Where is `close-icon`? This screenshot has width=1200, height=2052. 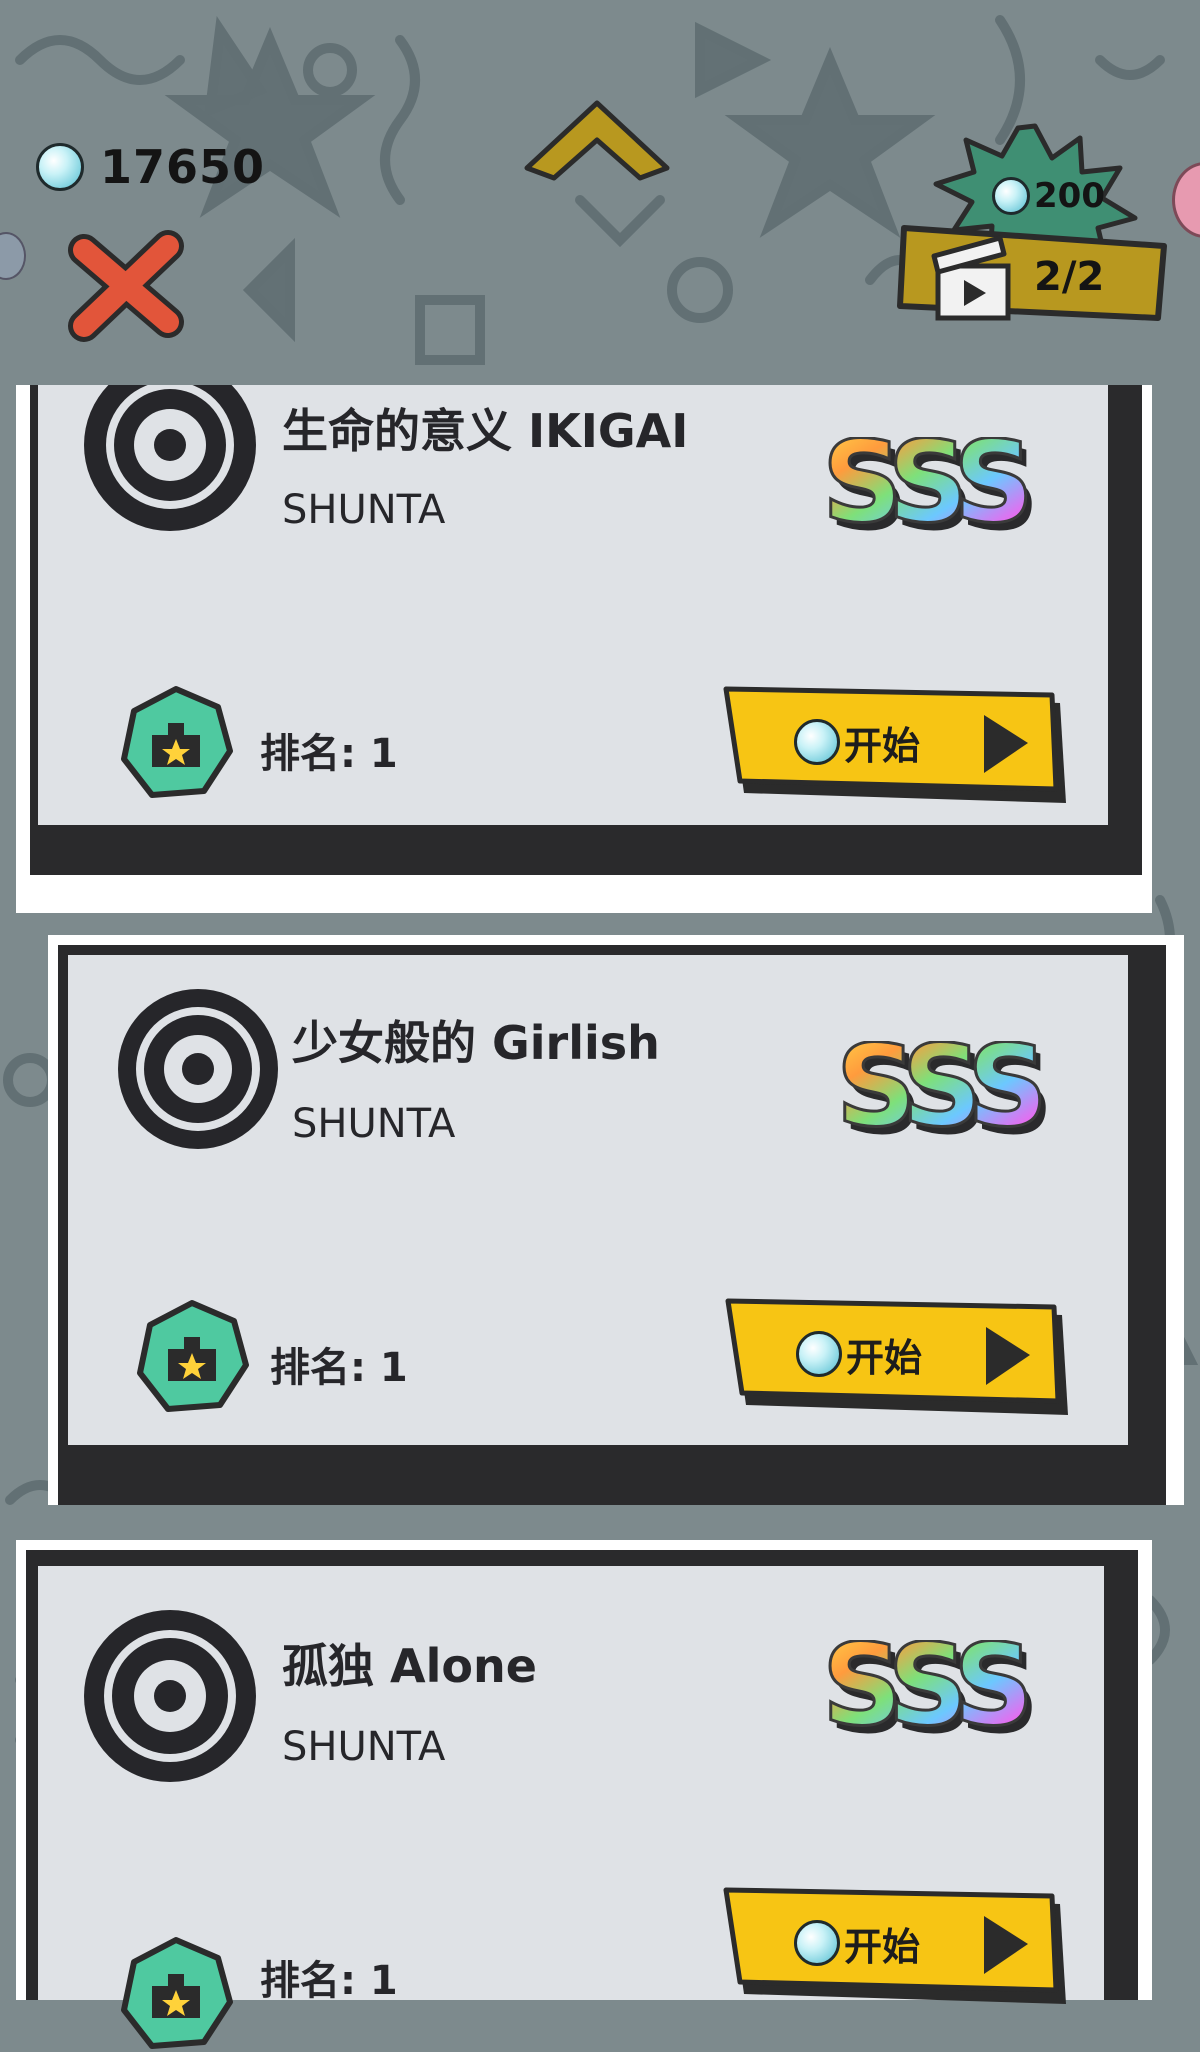
close-icon is located at coordinates (126, 286).